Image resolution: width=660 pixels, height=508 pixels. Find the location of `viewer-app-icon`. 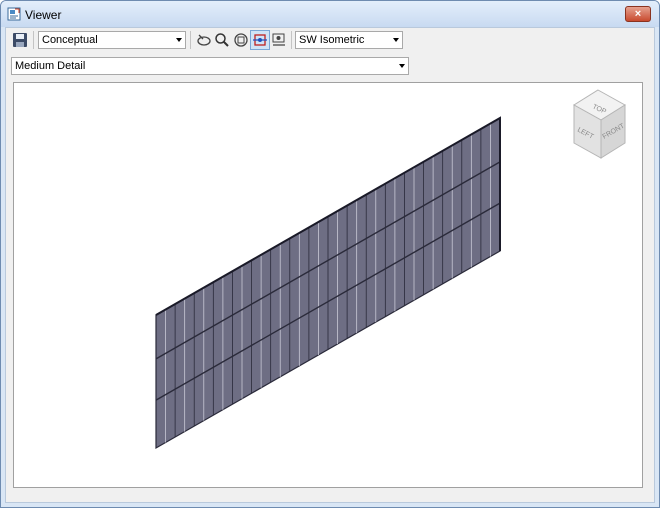

viewer-app-icon is located at coordinates (14, 14).